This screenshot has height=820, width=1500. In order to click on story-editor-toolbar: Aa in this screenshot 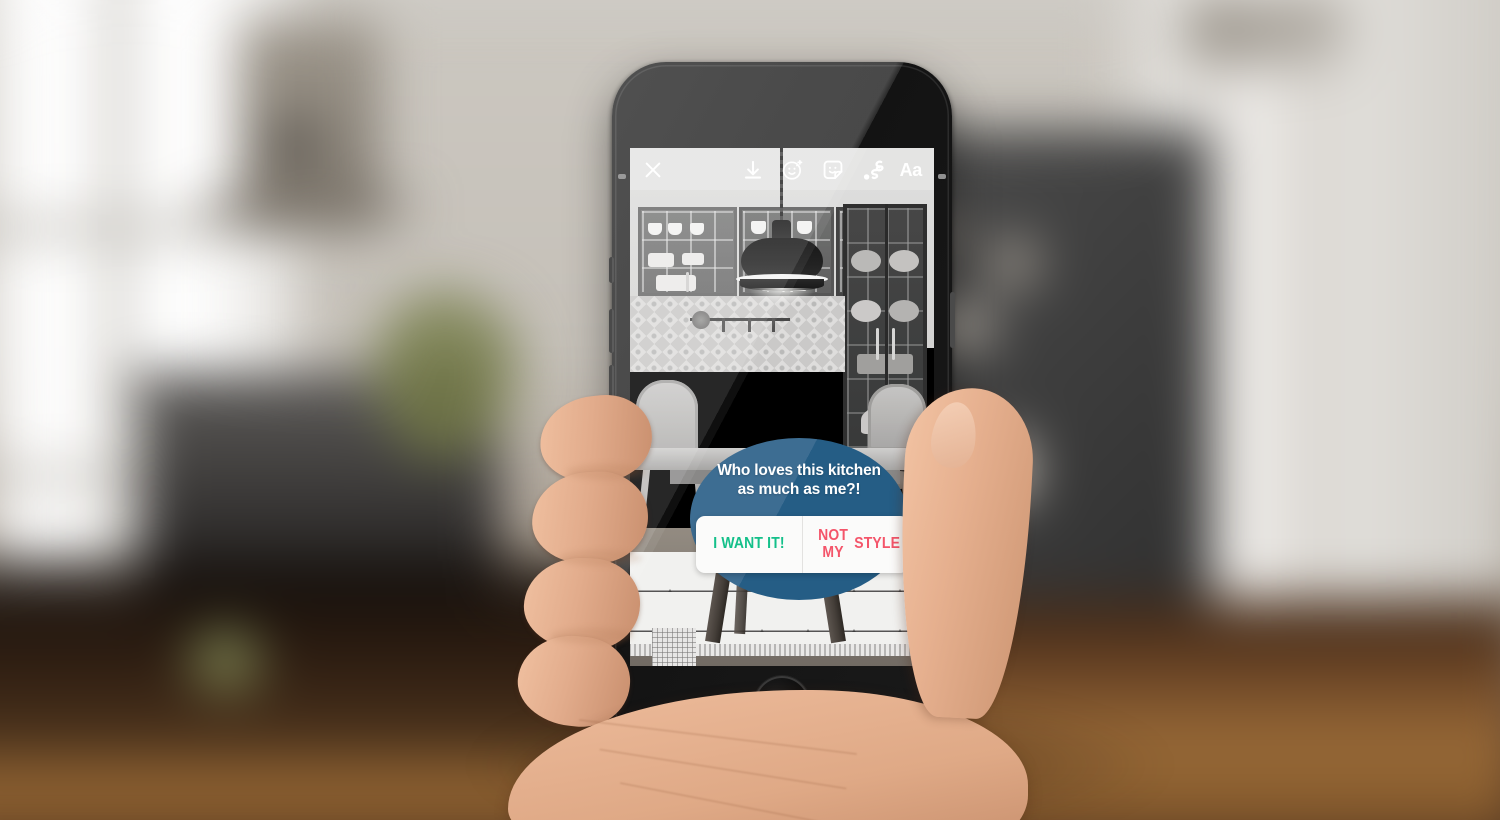, I will do `click(782, 170)`.